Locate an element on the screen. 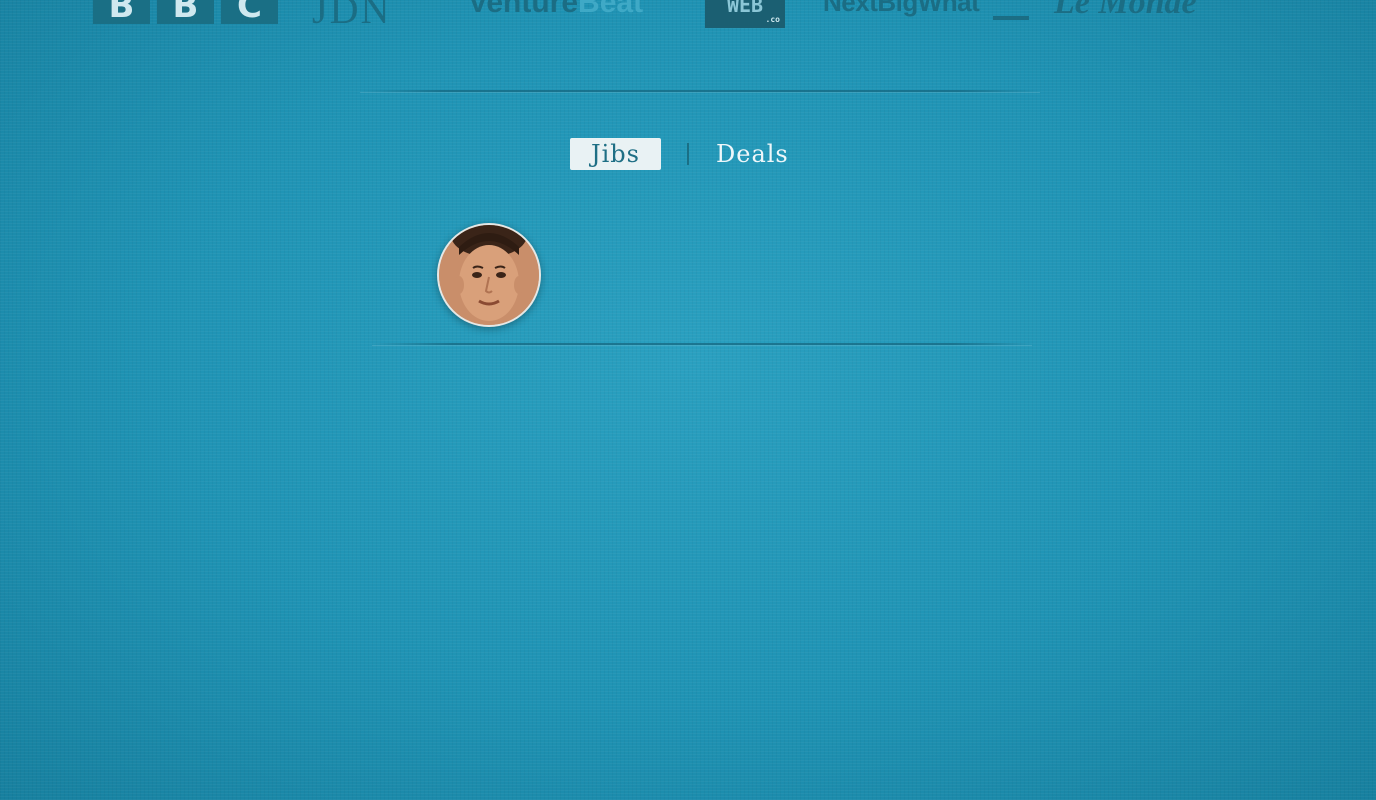 The height and width of the screenshot is (800, 1376). bottom-divider is located at coordinates (702, 344).